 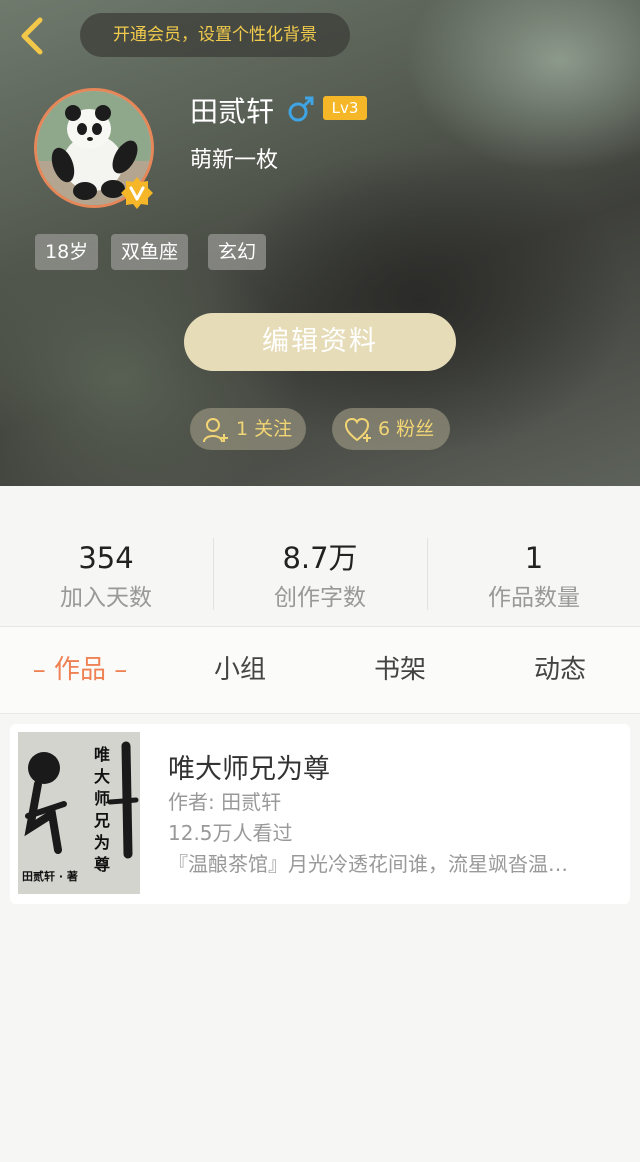 I want to click on username: 田贰轩, so click(x=232, y=111).